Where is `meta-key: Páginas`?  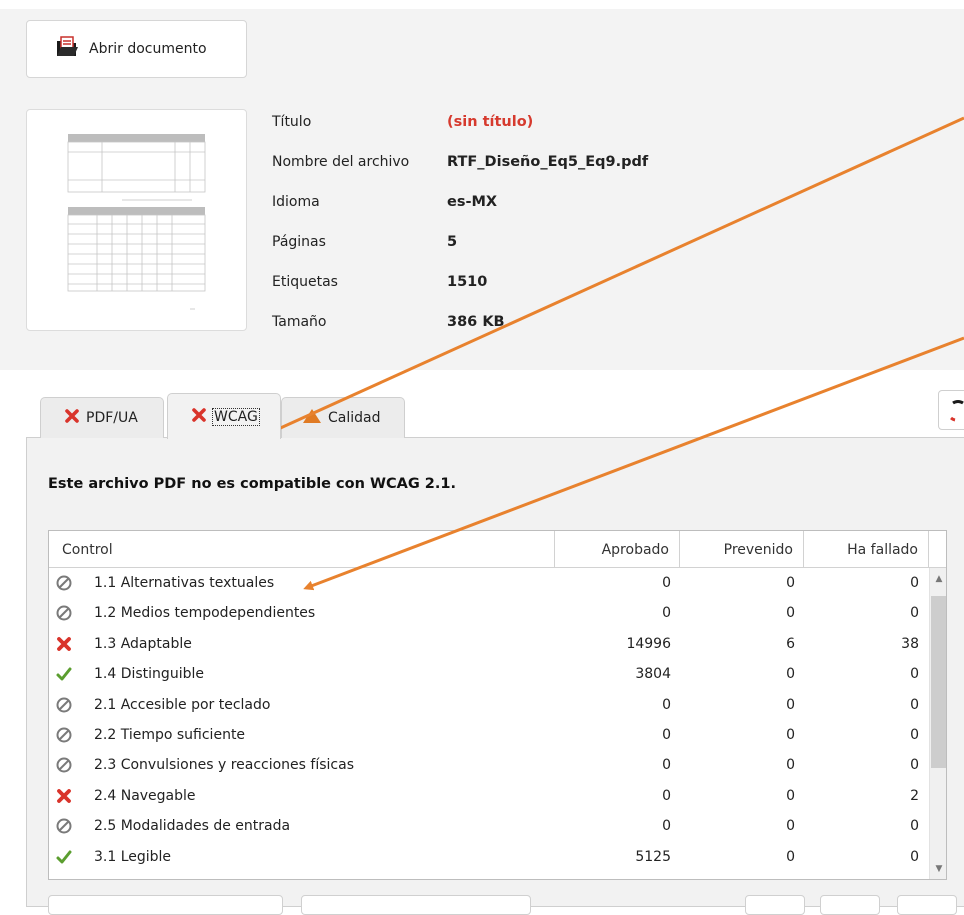 meta-key: Páginas is located at coordinates (299, 242).